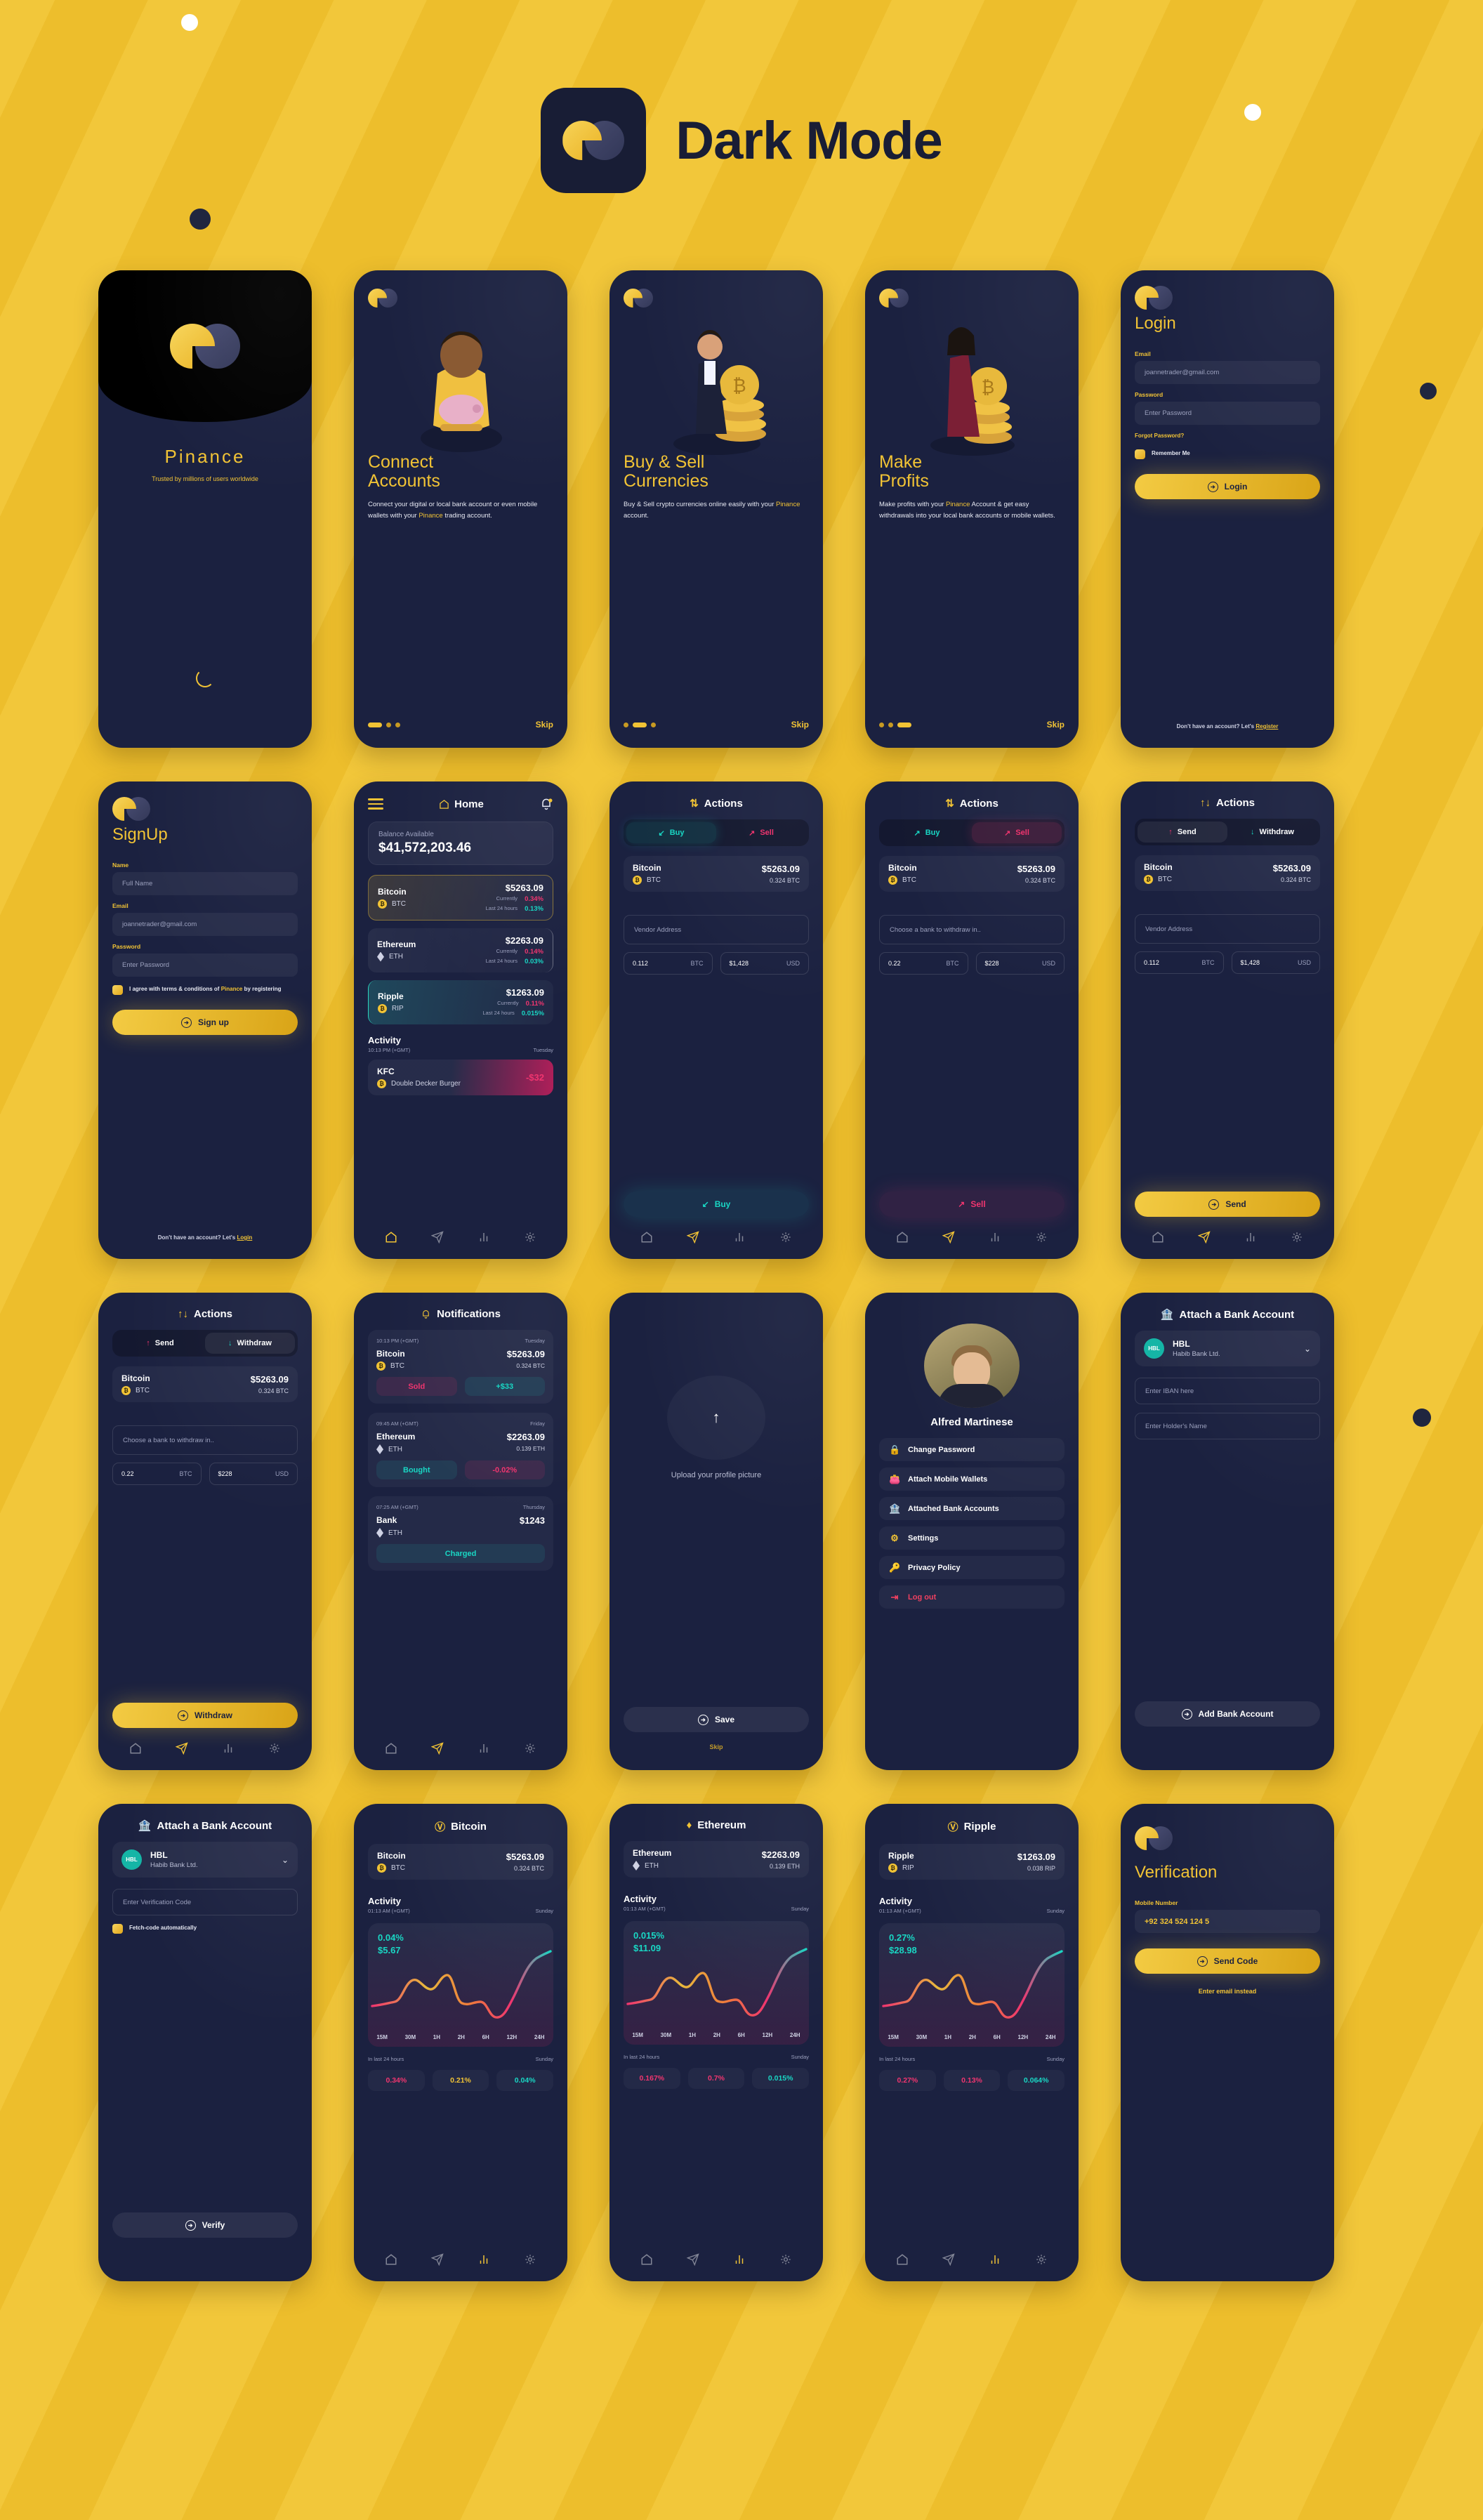 This screenshot has width=1483, height=2520. I want to click on login-button: ➔ Login, so click(1227, 486).